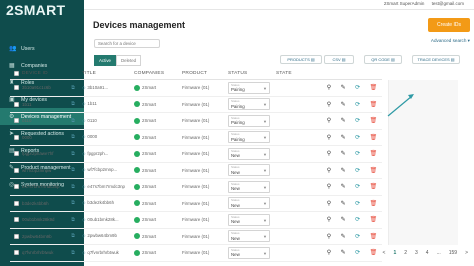  Describe the element at coordinates (16, 73) in the screenshot. I see `select-all-checkbox` at that location.